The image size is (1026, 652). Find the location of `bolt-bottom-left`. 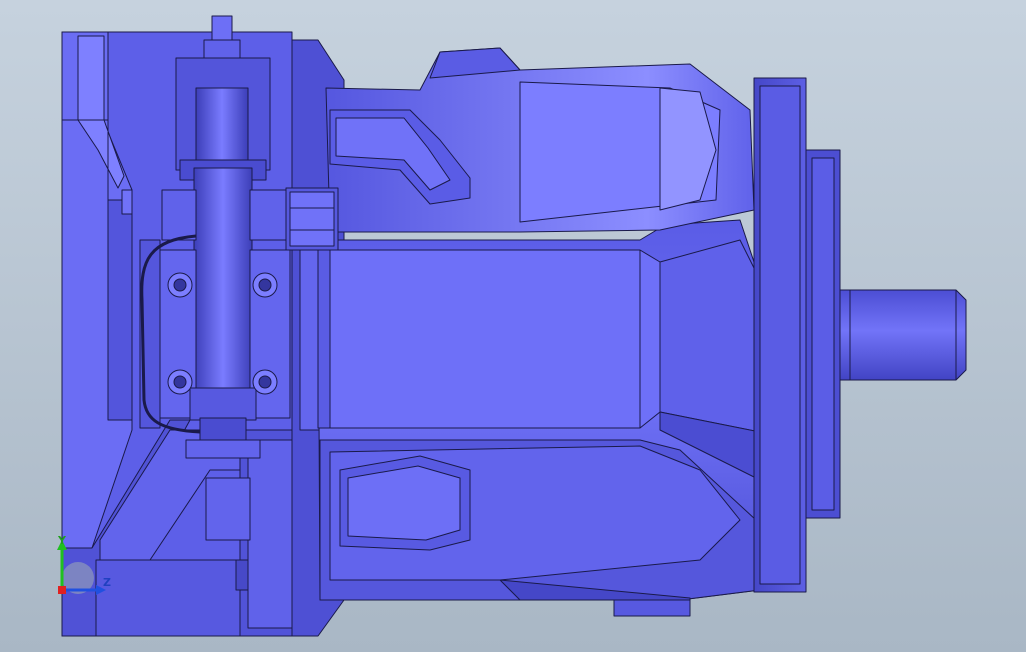

bolt-bottom-left is located at coordinates (180, 382).